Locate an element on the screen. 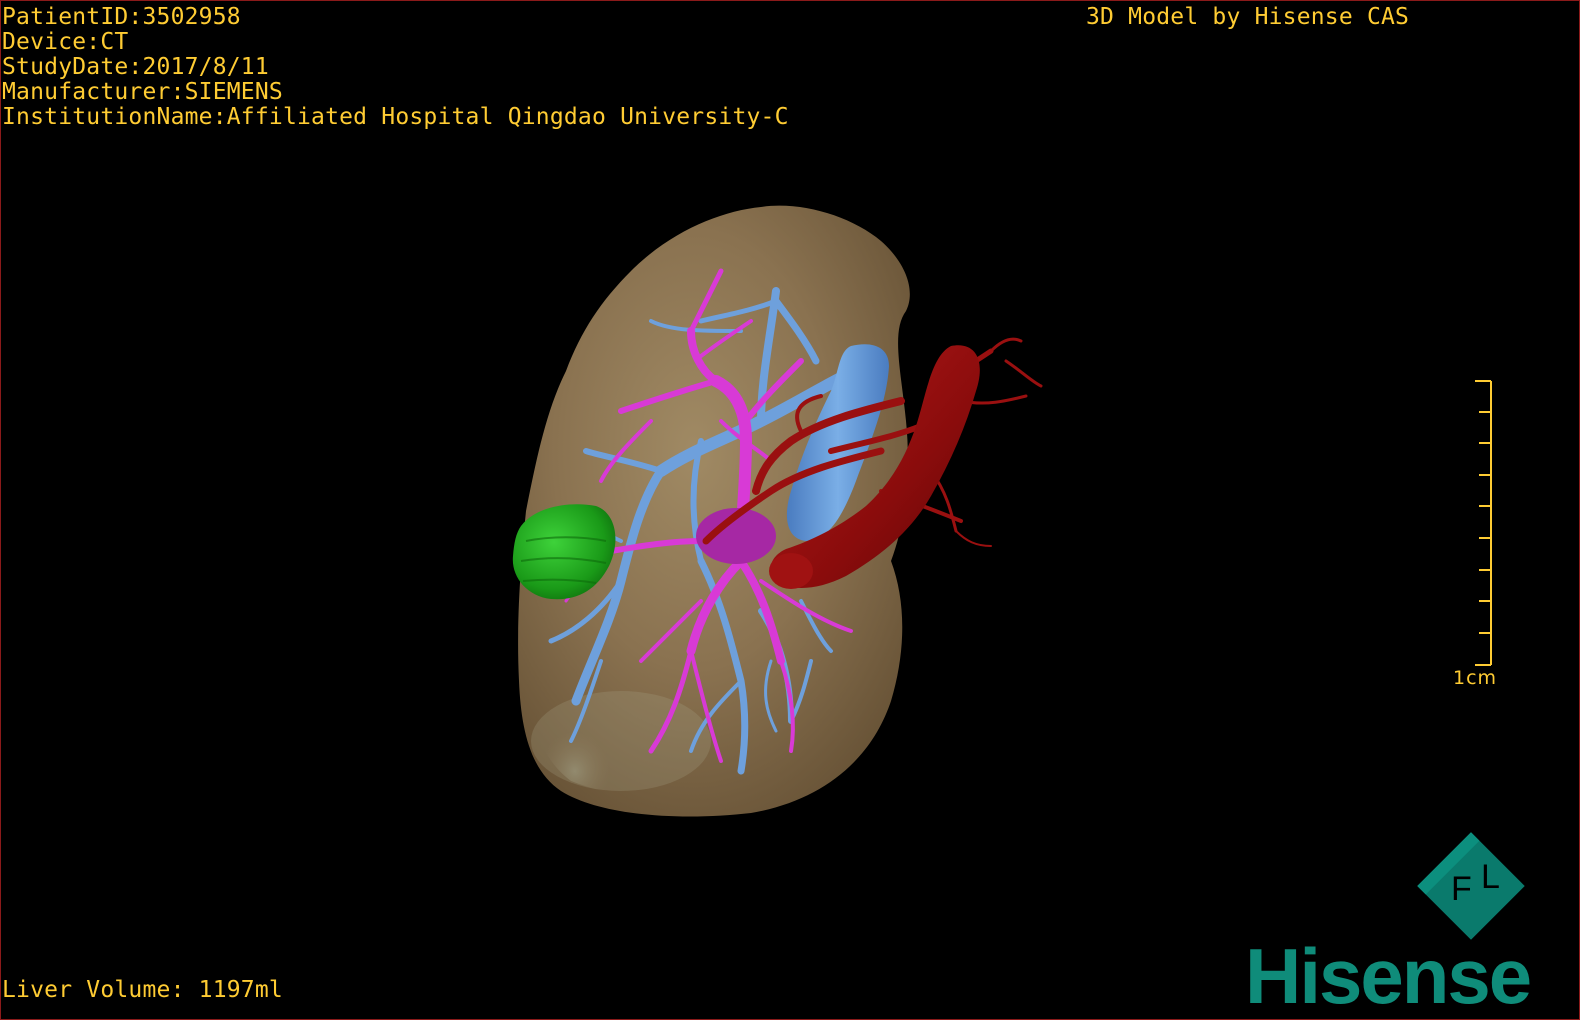 This screenshot has width=1580, height=1020. hisense-logo: Hisense is located at coordinates (1388, 976).